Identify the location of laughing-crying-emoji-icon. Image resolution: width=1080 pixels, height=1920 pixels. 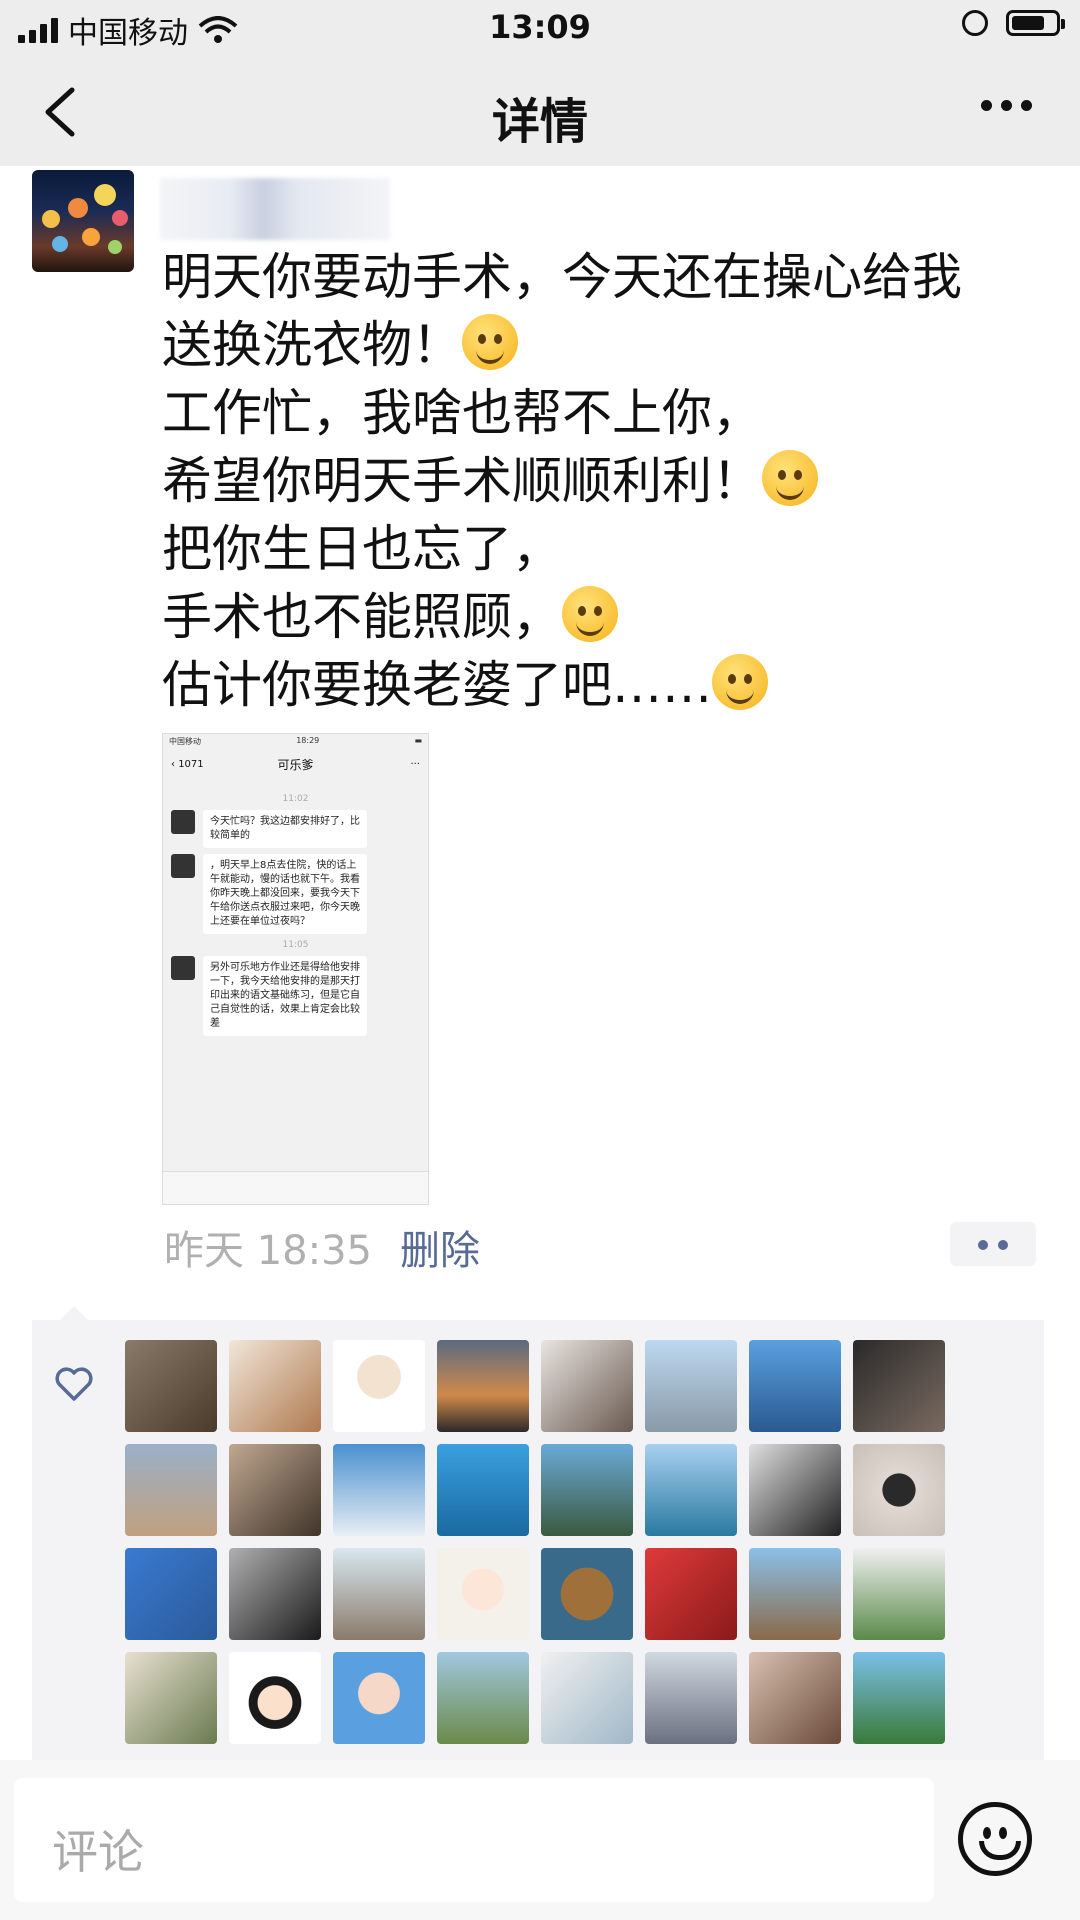
(490, 342).